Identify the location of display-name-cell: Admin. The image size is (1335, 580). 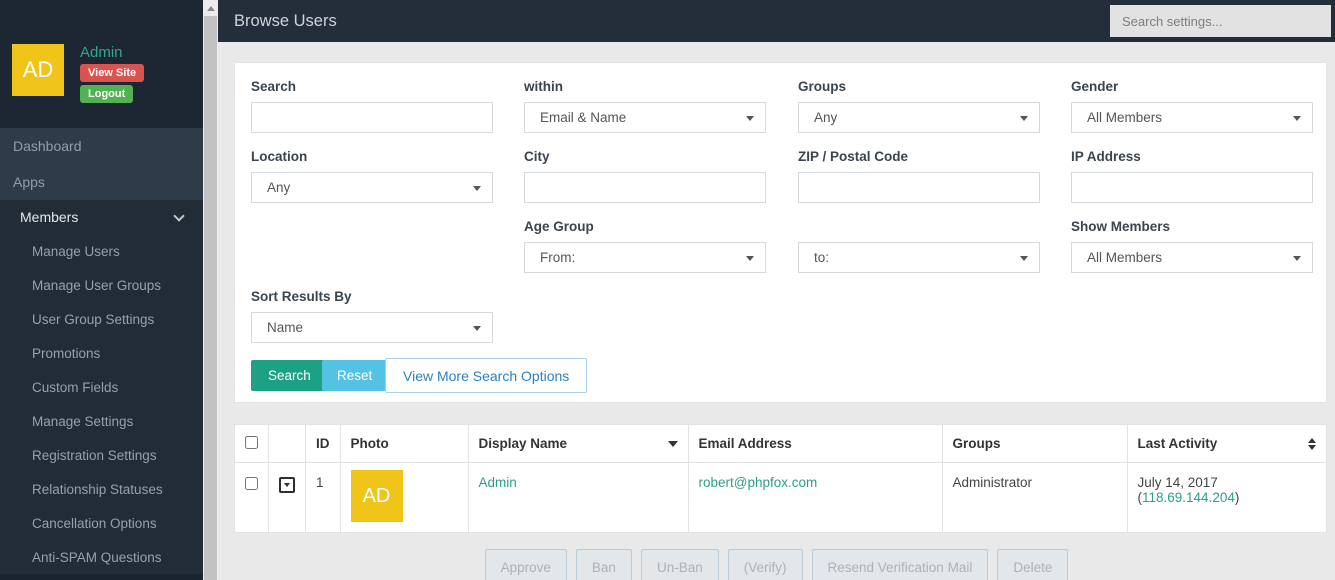
(578, 497).